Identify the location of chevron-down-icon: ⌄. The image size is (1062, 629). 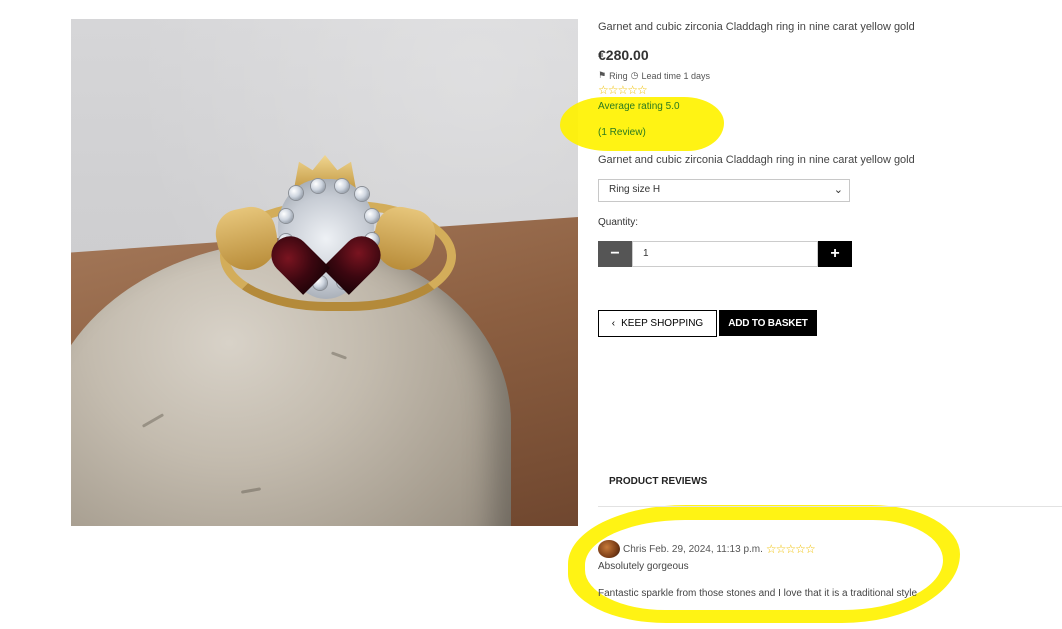
(838, 190).